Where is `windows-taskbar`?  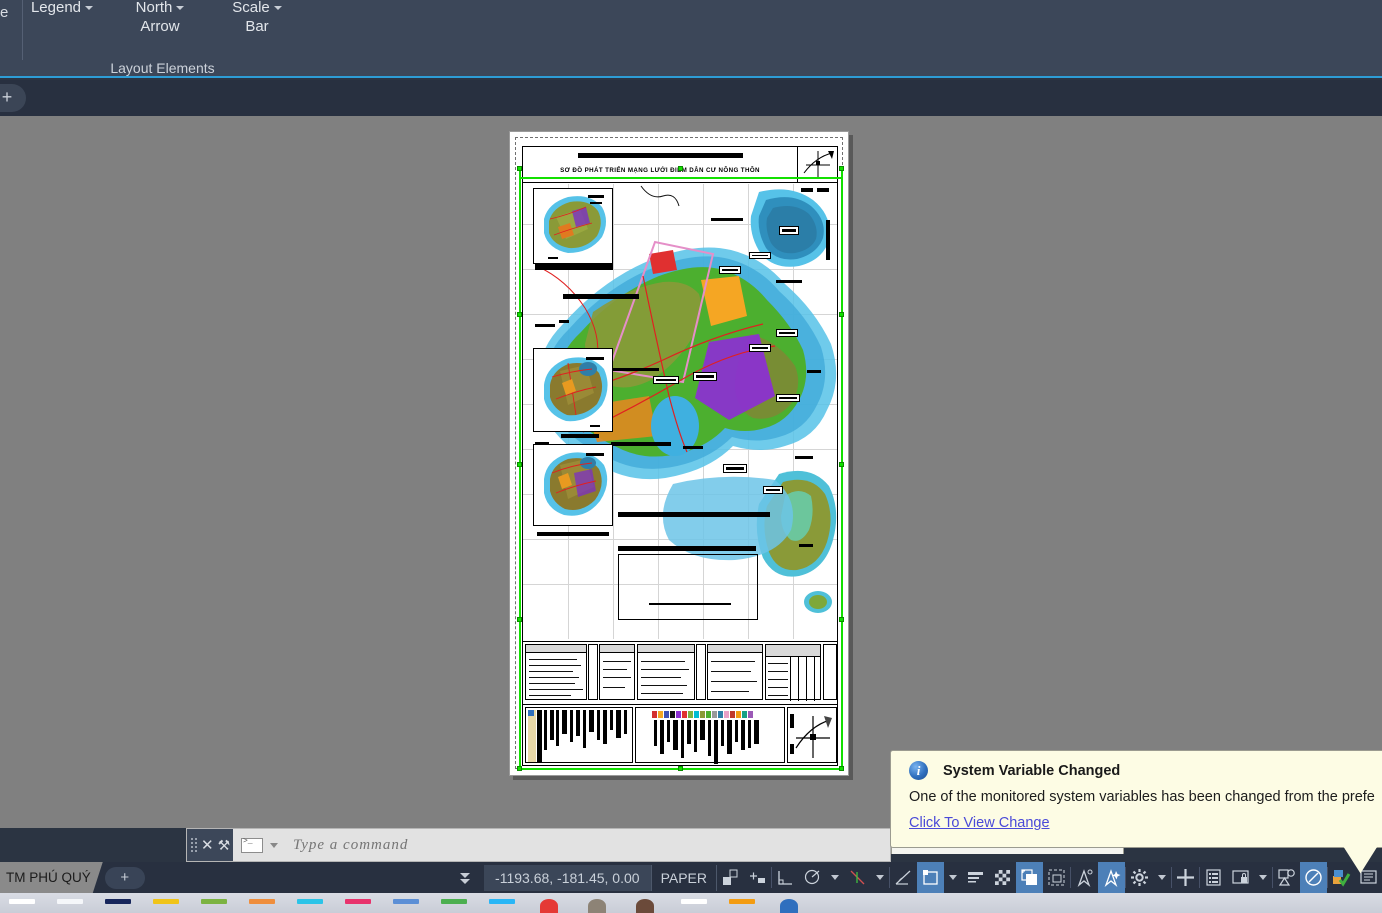 windows-taskbar is located at coordinates (691, 903).